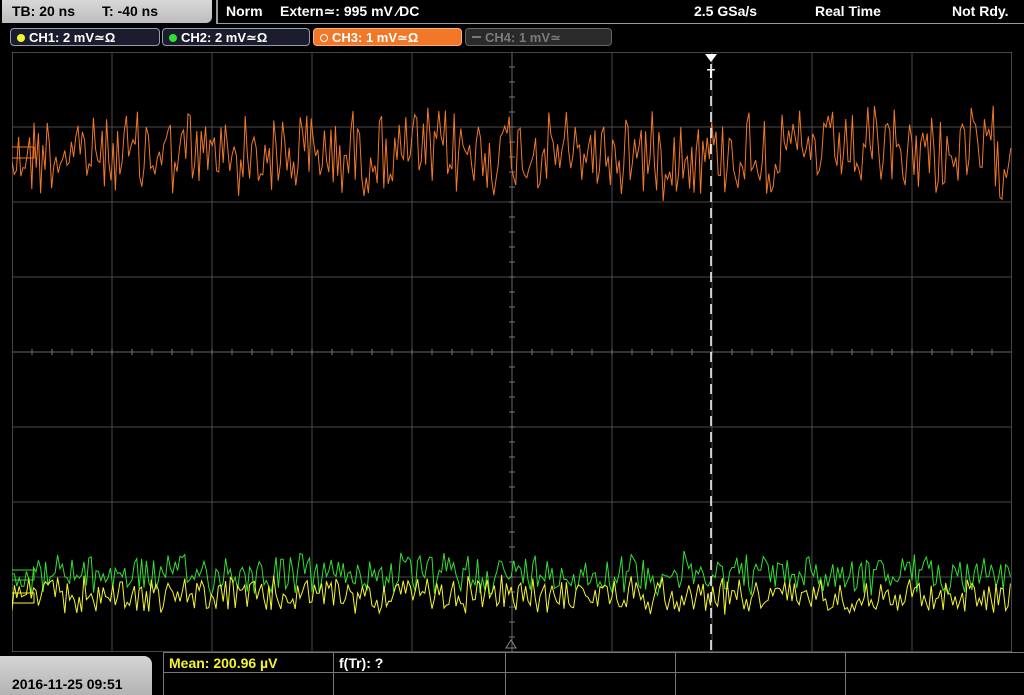 This screenshot has height=695, width=1024. What do you see at coordinates (848, 11) in the screenshot?
I see `acquisition-mode: Real Time` at bounding box center [848, 11].